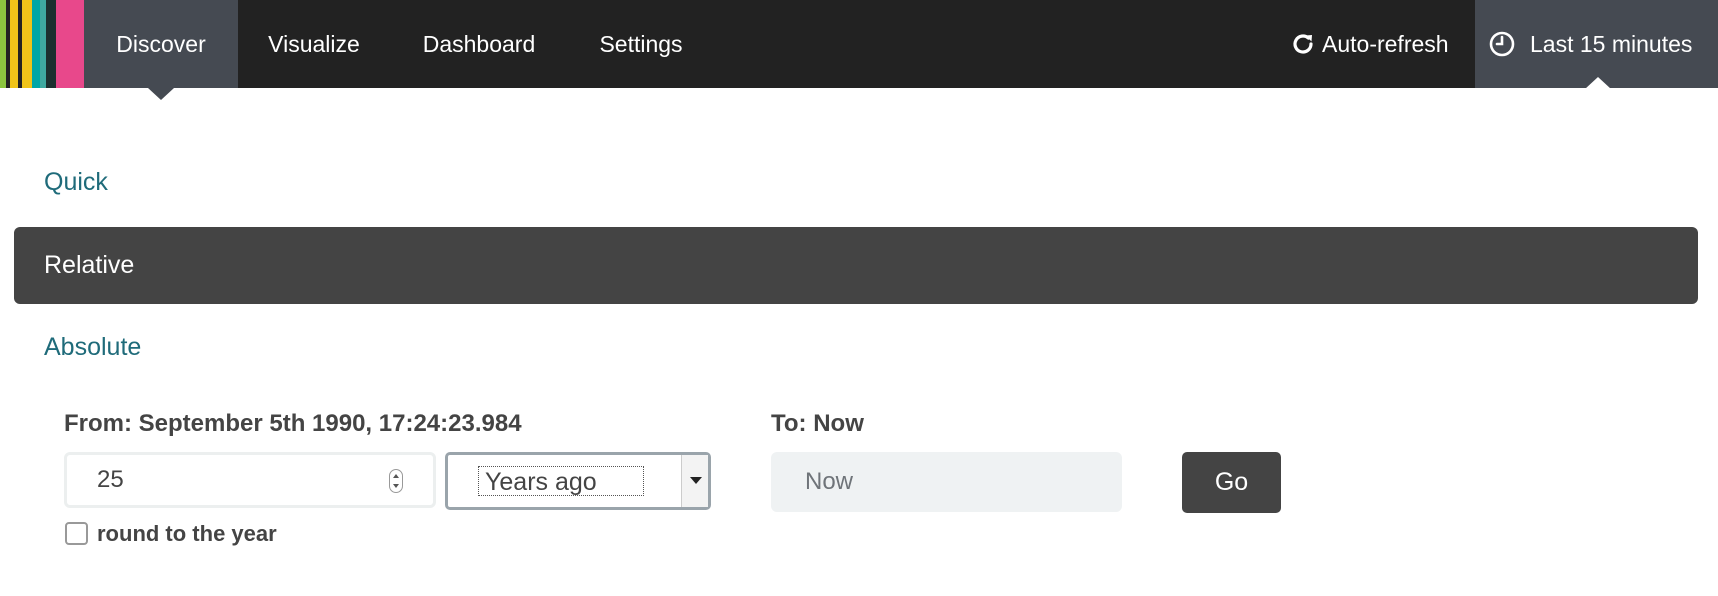 This screenshot has height=596, width=1718. I want to click on go-button: Go, so click(1231, 482).